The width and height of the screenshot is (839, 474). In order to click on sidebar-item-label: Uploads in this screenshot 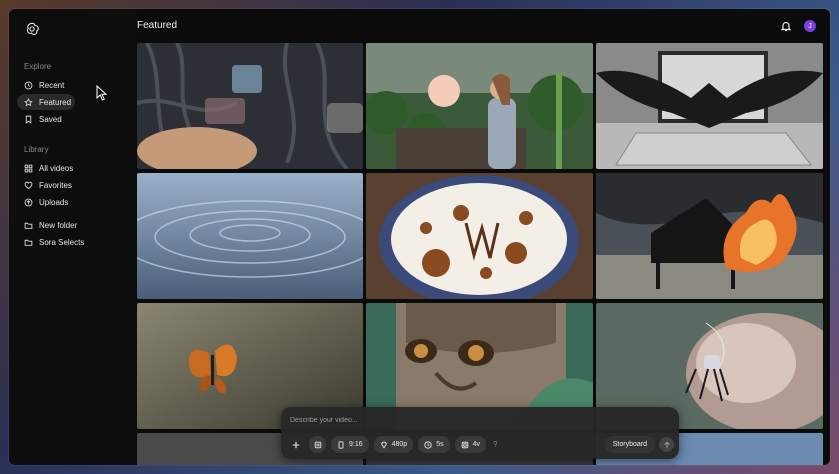, I will do `click(54, 202)`.